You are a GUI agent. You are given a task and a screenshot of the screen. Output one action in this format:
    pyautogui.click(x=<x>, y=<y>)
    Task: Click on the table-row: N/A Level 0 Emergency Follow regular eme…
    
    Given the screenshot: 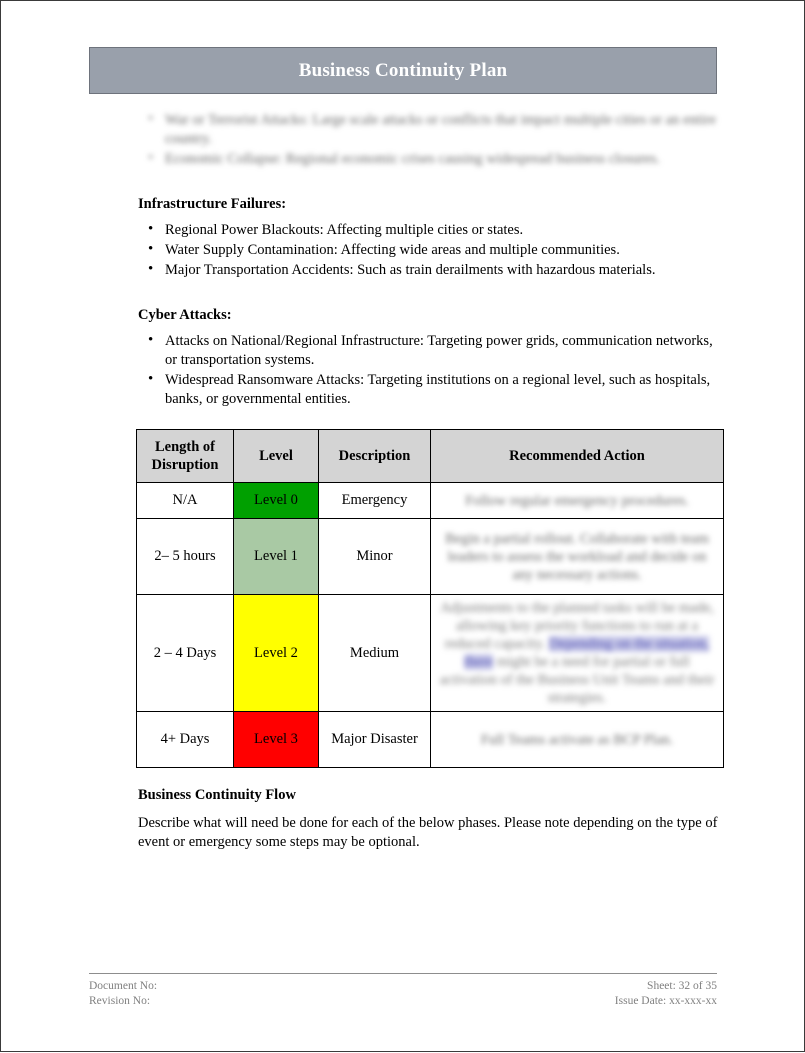 What is the action you would take?
    pyautogui.click(x=430, y=500)
    